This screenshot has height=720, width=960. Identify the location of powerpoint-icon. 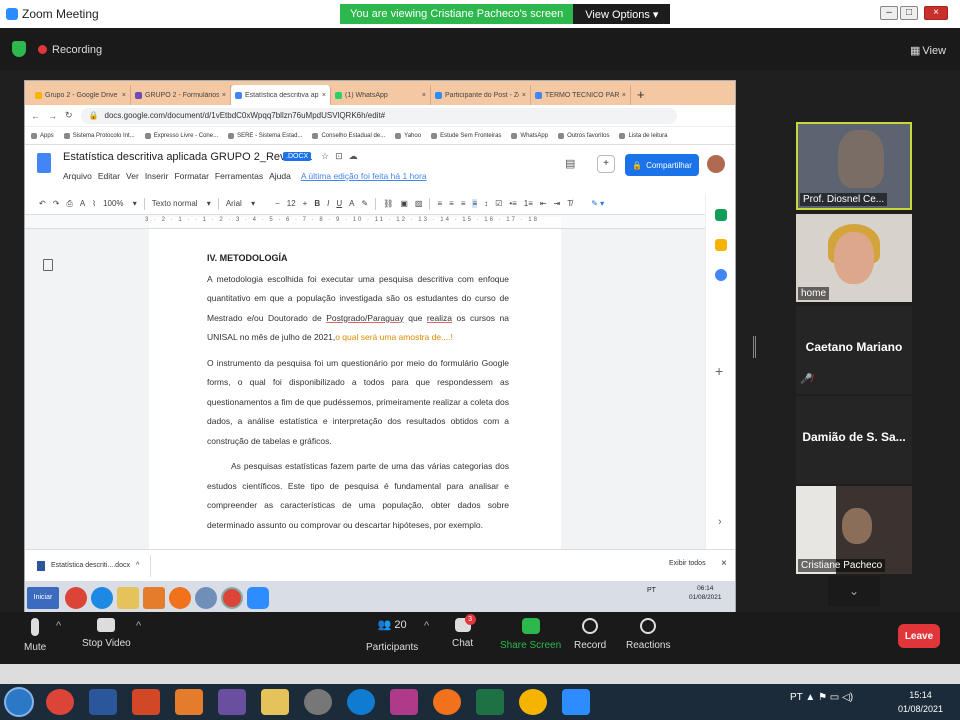
(146, 702).